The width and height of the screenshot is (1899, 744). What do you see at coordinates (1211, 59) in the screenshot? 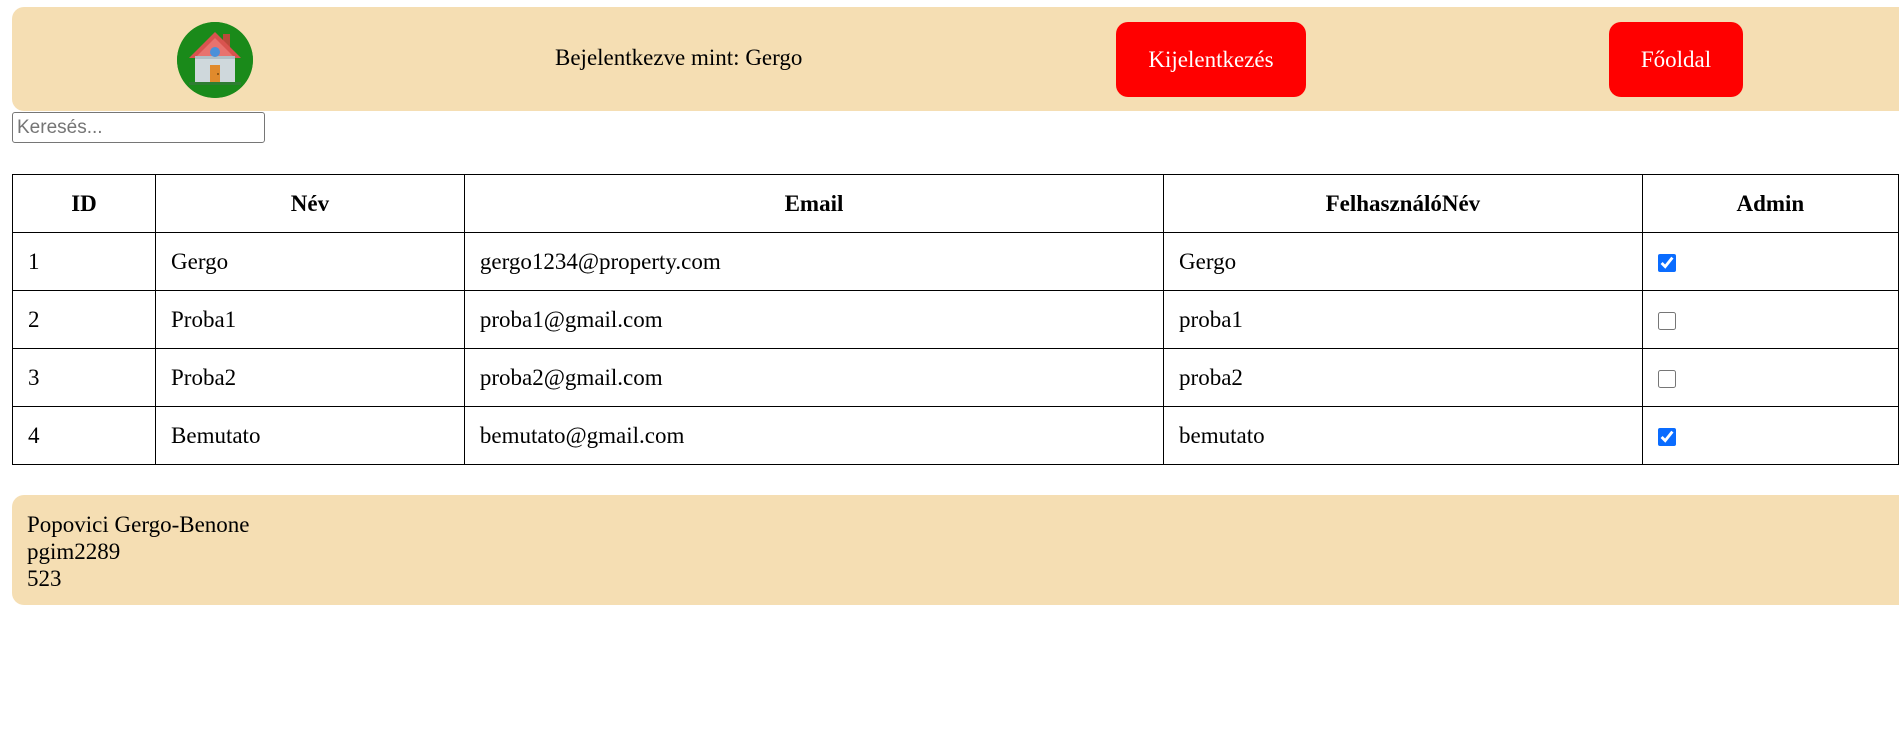
I see `logout-button: Kijelentkezés` at bounding box center [1211, 59].